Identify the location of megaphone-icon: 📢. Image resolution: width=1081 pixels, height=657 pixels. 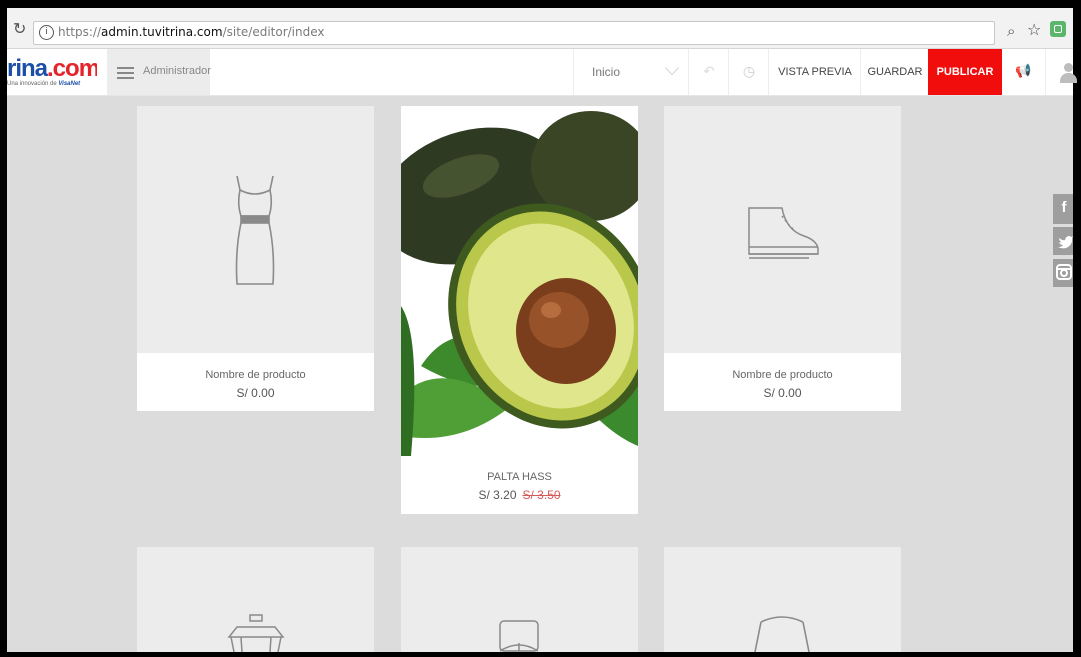
(1024, 72).